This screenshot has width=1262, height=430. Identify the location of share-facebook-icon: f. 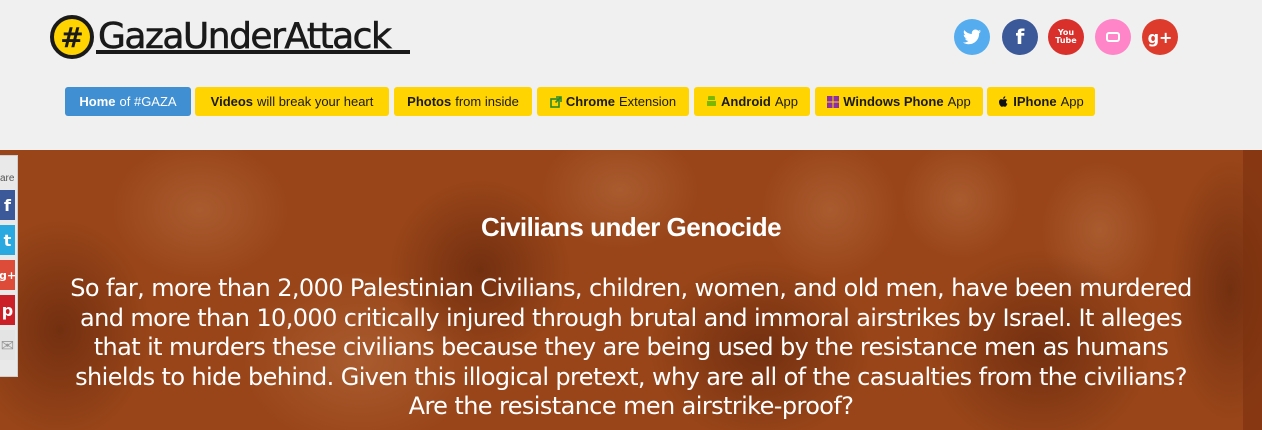
(7, 205).